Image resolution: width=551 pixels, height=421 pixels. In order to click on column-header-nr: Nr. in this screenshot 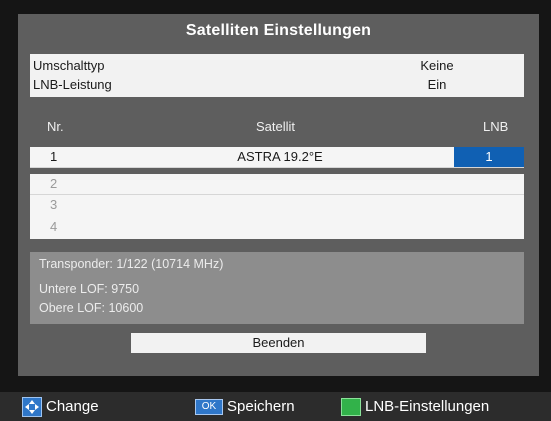, I will do `click(55, 126)`.